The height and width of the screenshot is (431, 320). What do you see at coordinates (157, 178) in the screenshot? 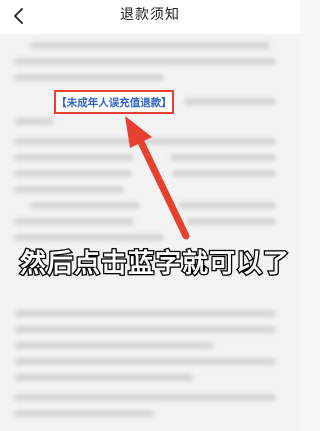
I see `pointer-arrow-icon` at bounding box center [157, 178].